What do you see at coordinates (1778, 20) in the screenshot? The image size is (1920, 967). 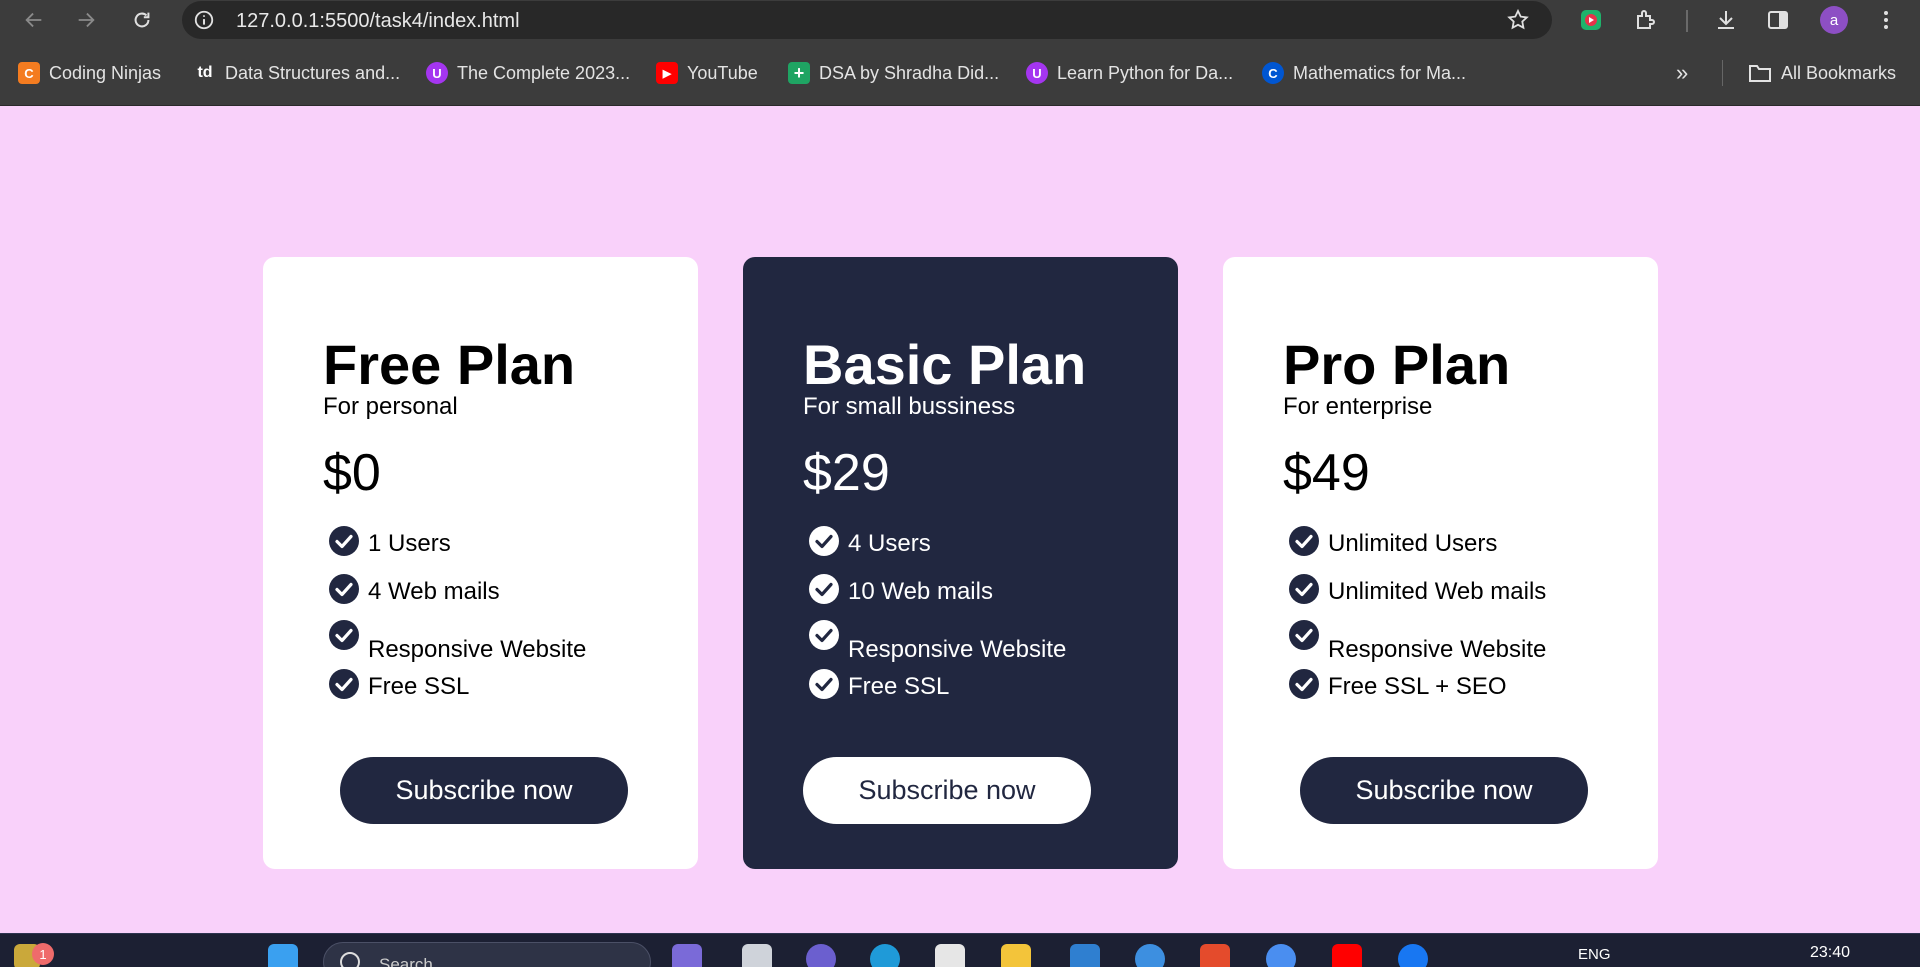 I see `side-panel-icon` at bounding box center [1778, 20].